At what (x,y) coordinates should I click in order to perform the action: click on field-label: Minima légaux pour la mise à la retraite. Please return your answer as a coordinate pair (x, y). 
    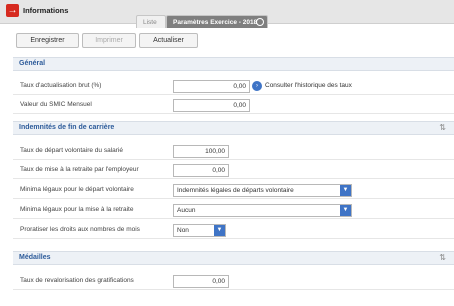
    Looking at the image, I should click on (77, 209).